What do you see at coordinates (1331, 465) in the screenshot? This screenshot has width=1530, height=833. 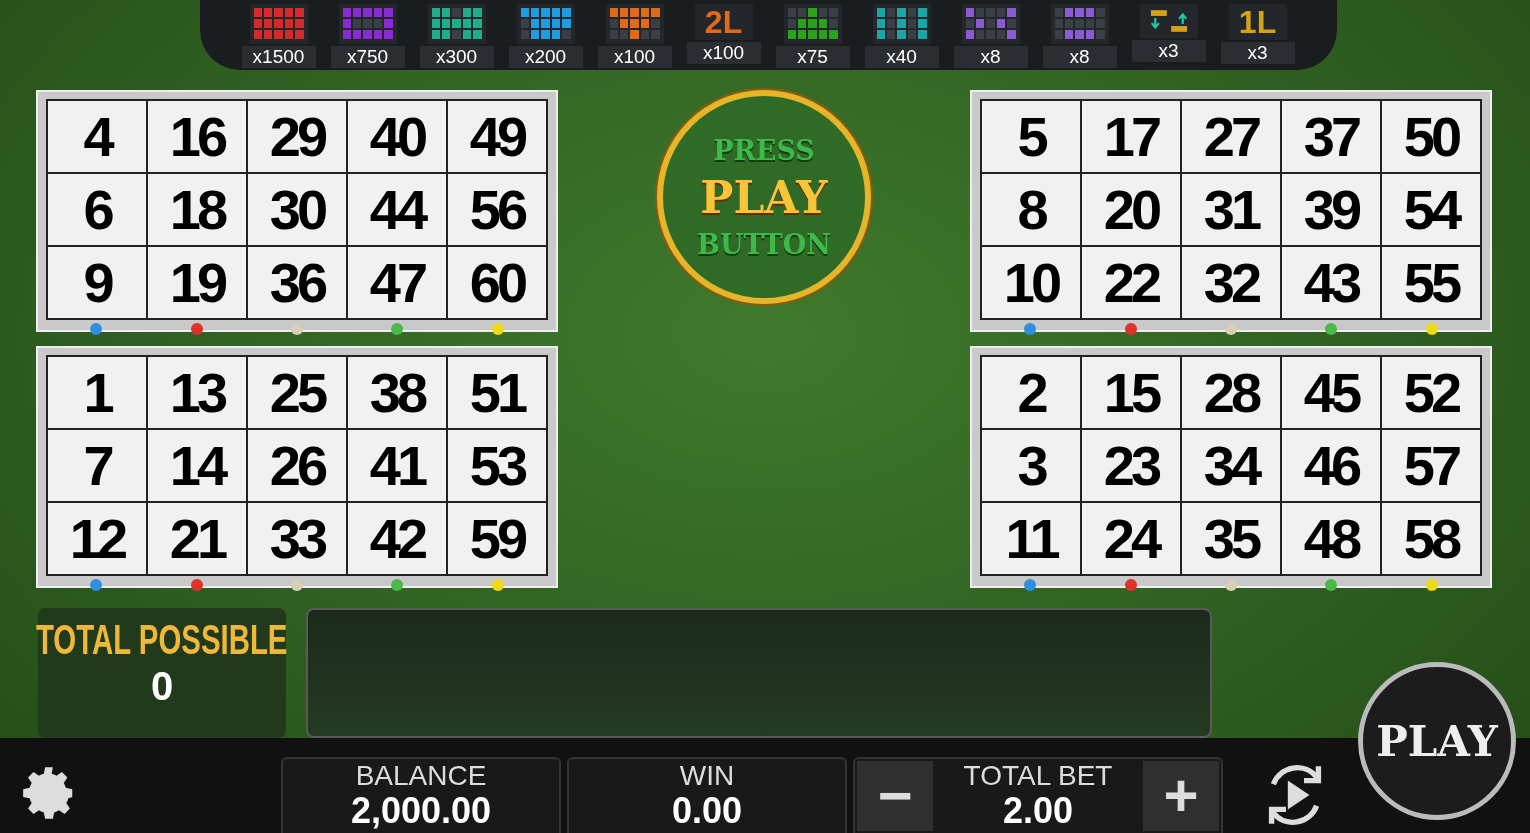 I see `card-number: 46` at bounding box center [1331, 465].